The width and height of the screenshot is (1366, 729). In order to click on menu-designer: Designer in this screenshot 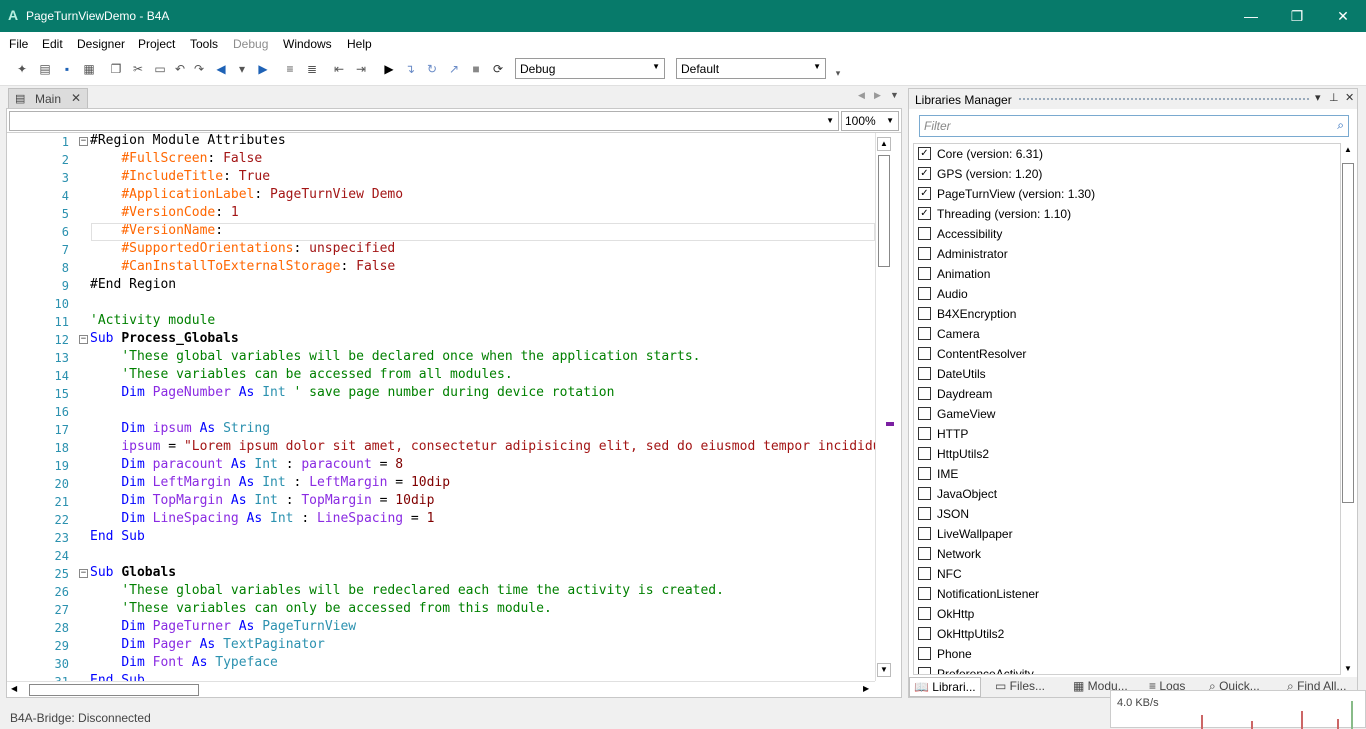, I will do `click(101, 44)`.